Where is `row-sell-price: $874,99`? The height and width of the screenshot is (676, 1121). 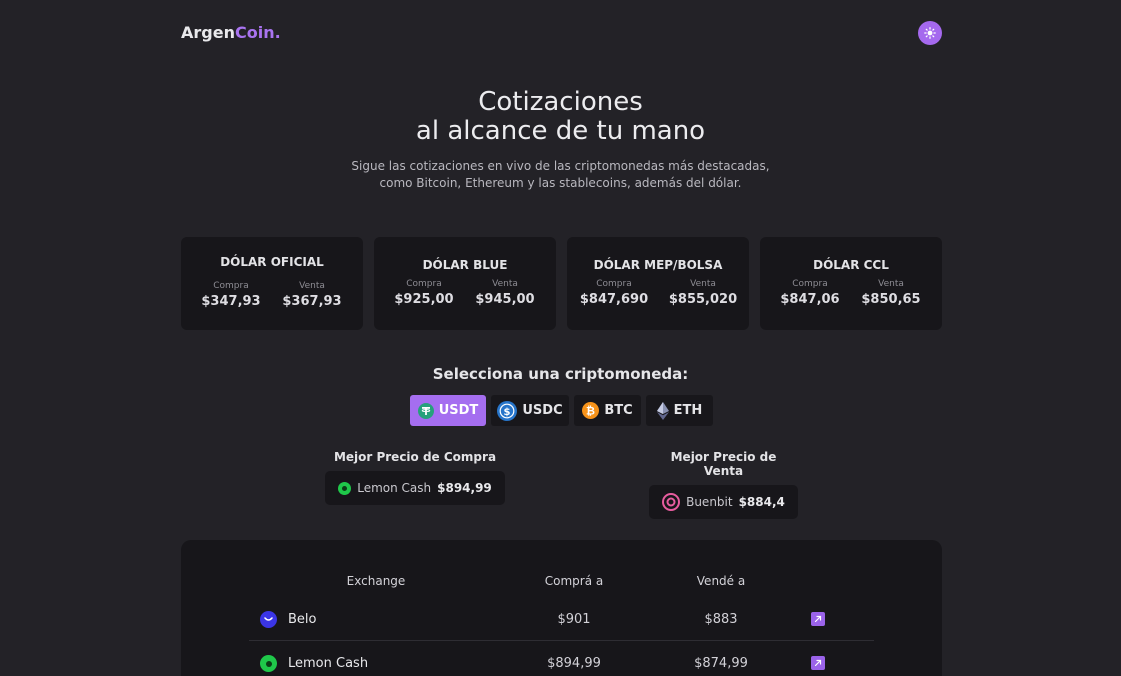
row-sell-price: $874,99 is located at coordinates (721, 663).